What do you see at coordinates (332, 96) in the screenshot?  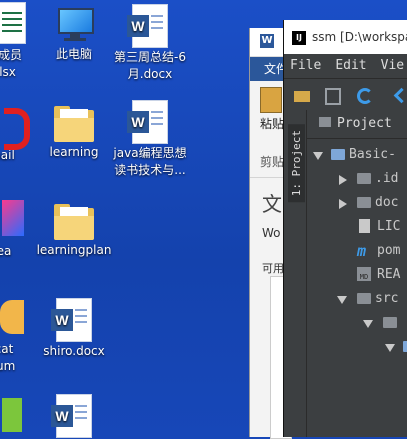 I see `save-icon` at bounding box center [332, 96].